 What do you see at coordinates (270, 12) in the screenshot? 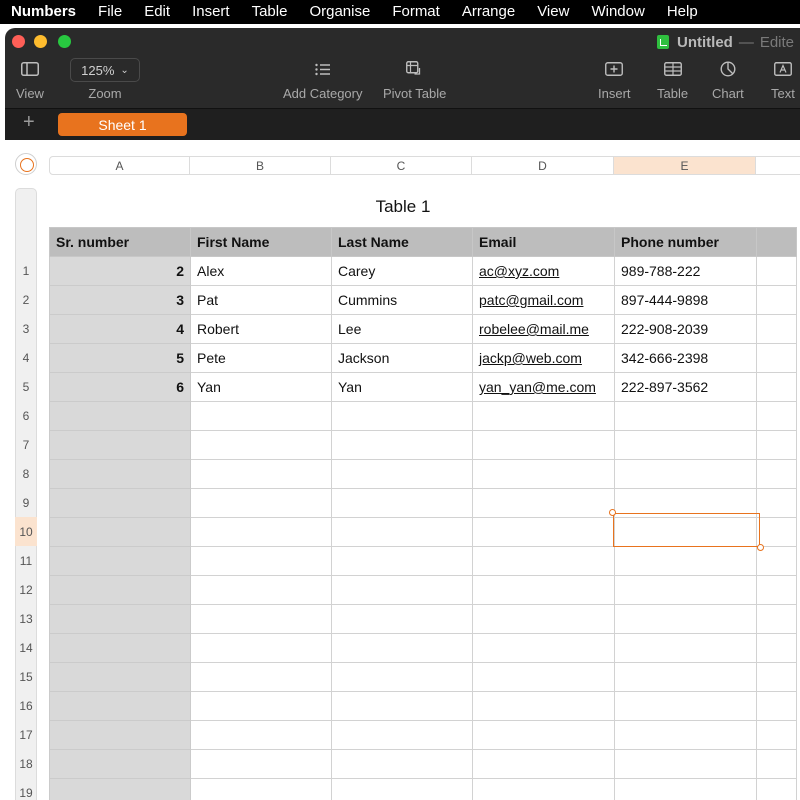
I see `menu-table: Table` at bounding box center [270, 12].